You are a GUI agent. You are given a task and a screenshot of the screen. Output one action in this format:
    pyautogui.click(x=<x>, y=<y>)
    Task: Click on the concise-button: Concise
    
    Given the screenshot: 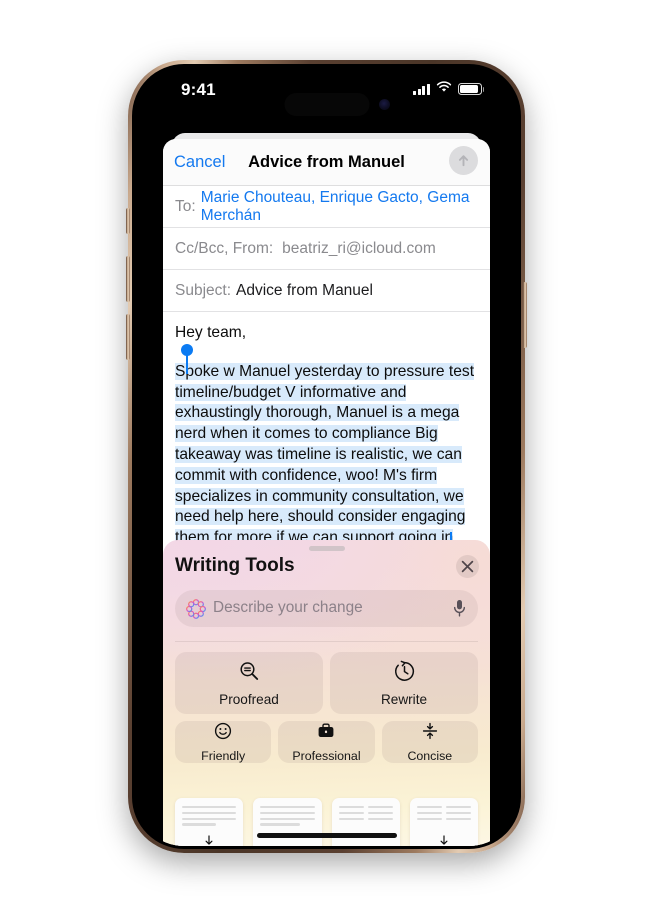 What is the action you would take?
    pyautogui.click(x=429, y=742)
    